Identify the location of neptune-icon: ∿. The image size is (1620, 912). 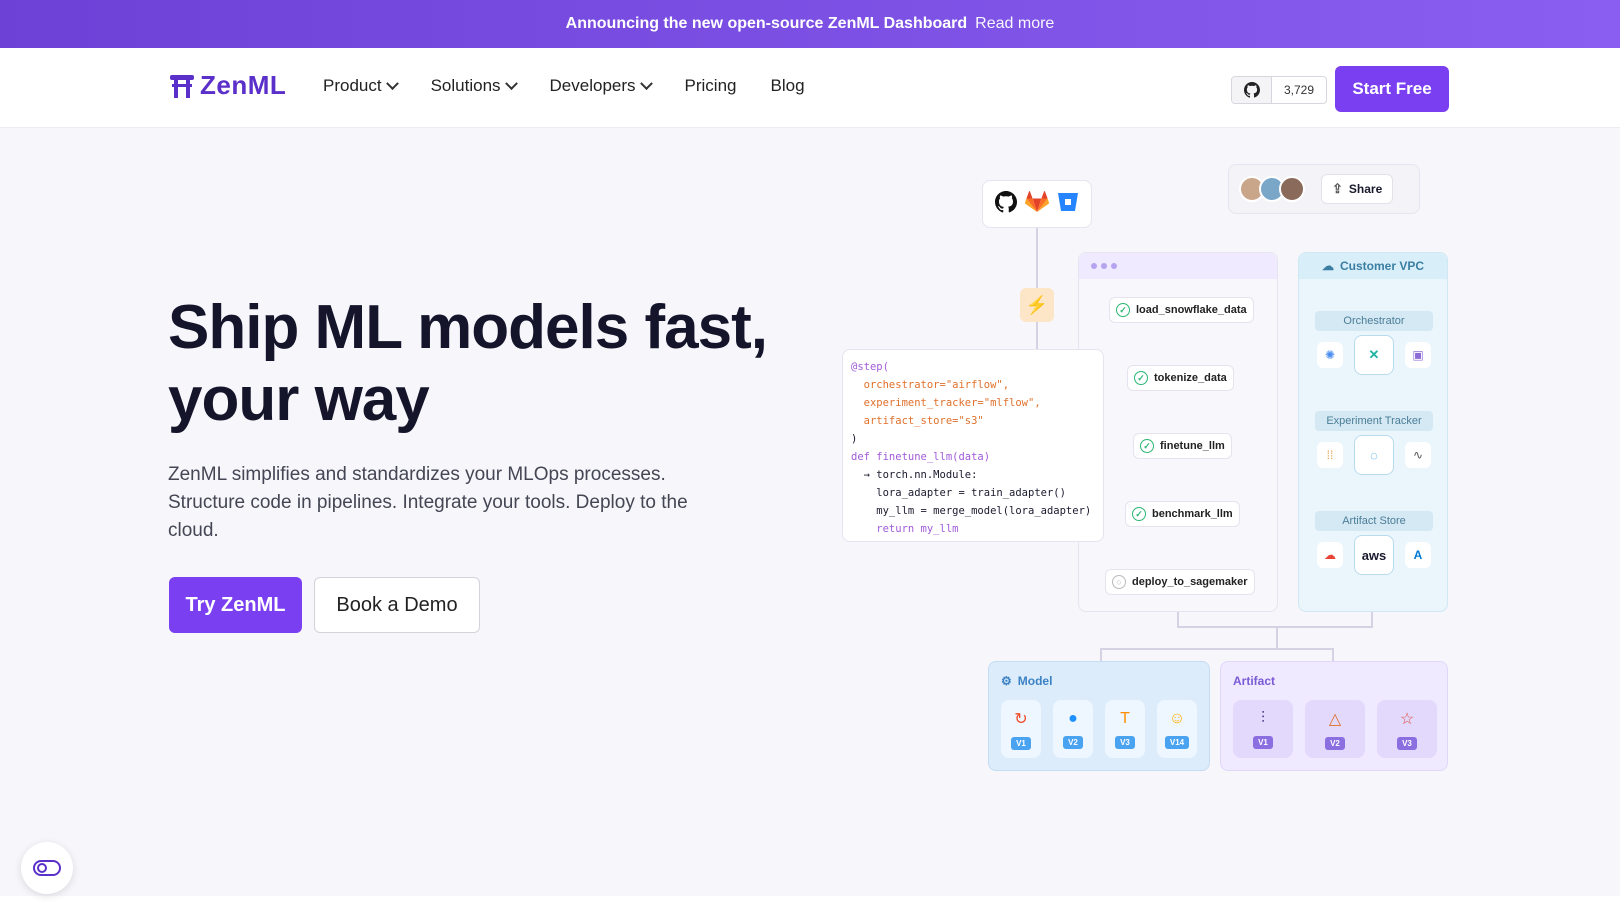
(1418, 455).